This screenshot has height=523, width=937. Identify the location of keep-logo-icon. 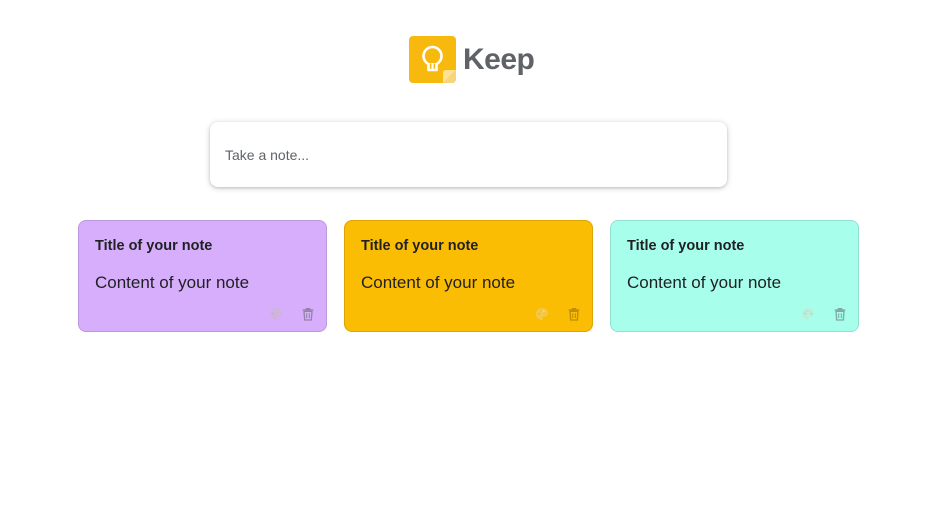
(432, 59).